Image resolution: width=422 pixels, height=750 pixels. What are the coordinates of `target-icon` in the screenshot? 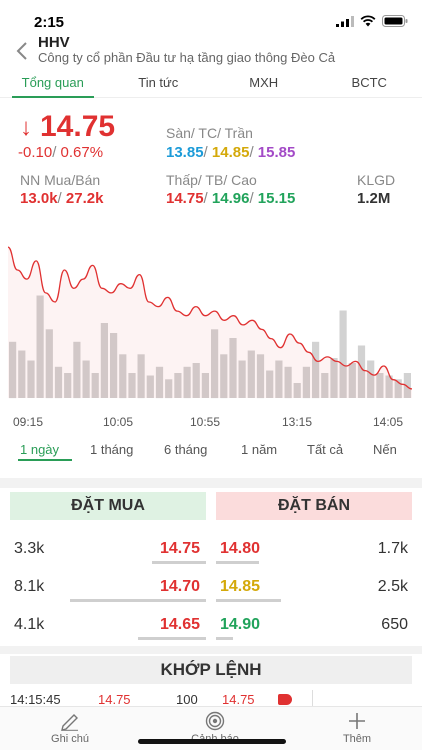 It's located at (215, 721).